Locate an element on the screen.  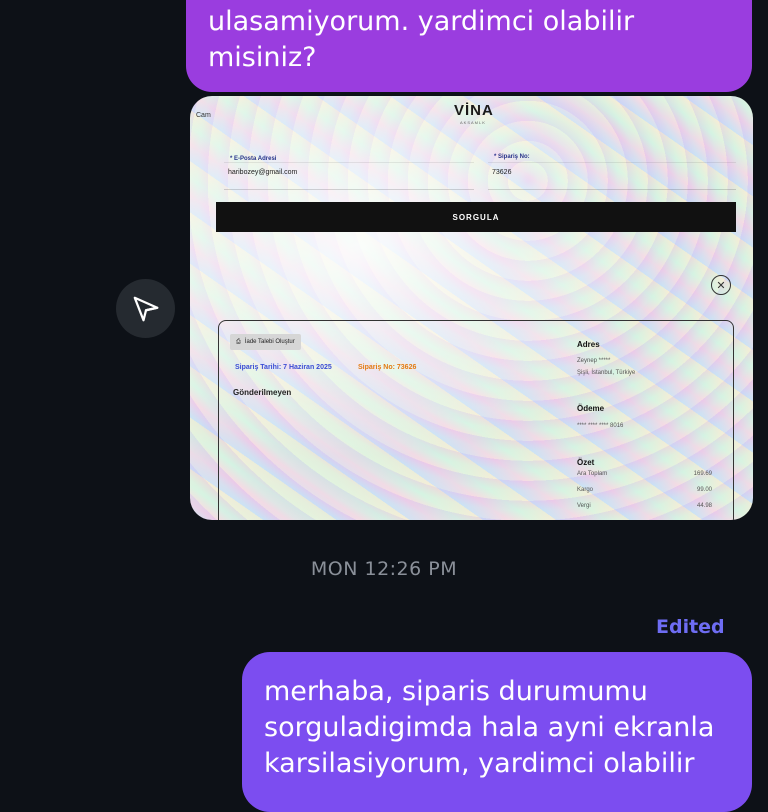
share-button is located at coordinates (145, 308).